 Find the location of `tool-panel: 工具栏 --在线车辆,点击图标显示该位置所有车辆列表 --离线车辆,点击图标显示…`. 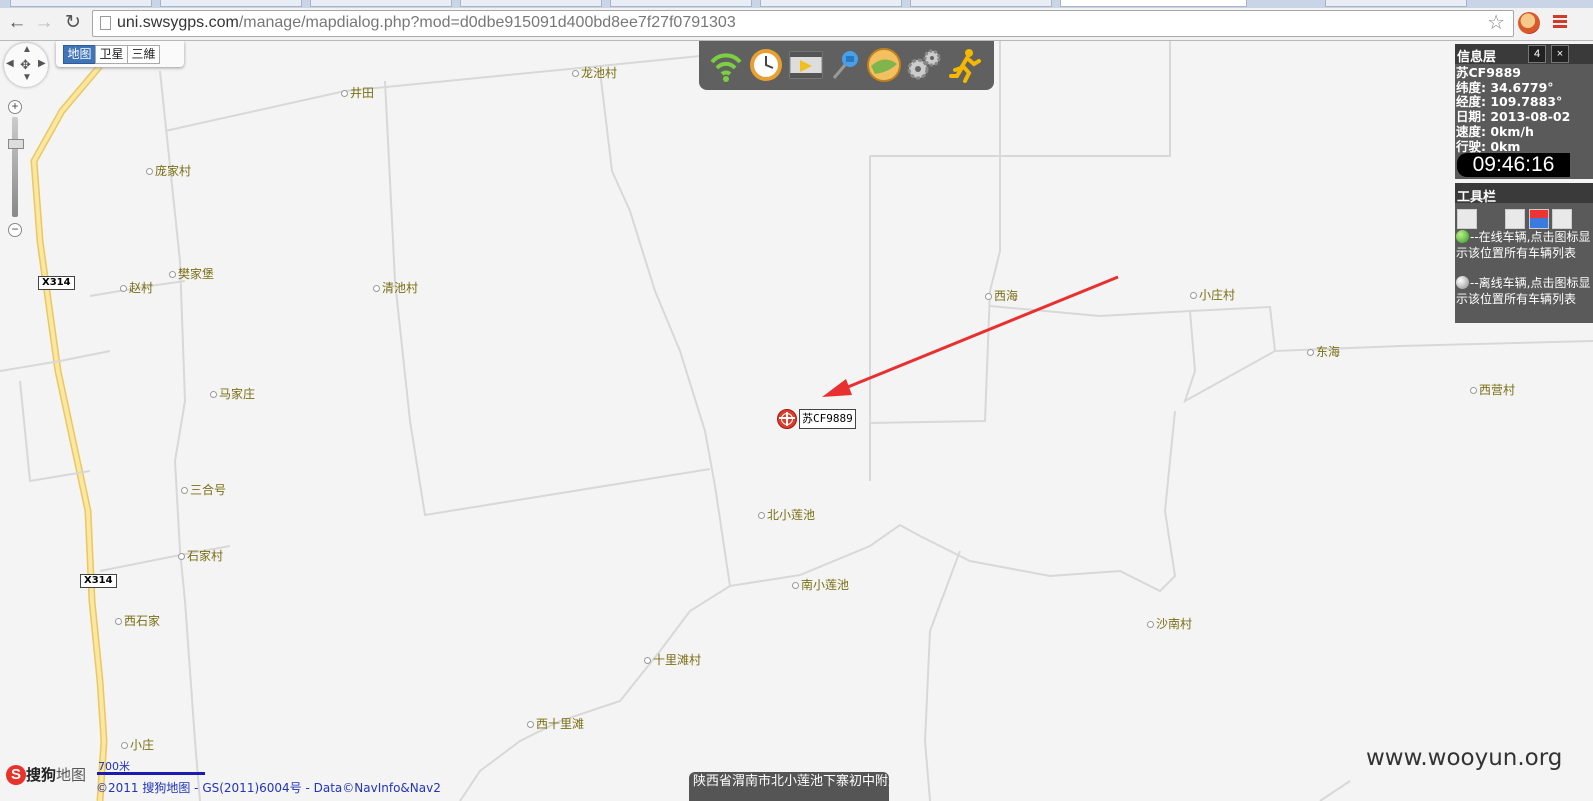

tool-panel: 工具栏 --在线车辆,点击图标显示该位置所有车辆列表 --离线车辆,点击图标显示… is located at coordinates (1524, 253).